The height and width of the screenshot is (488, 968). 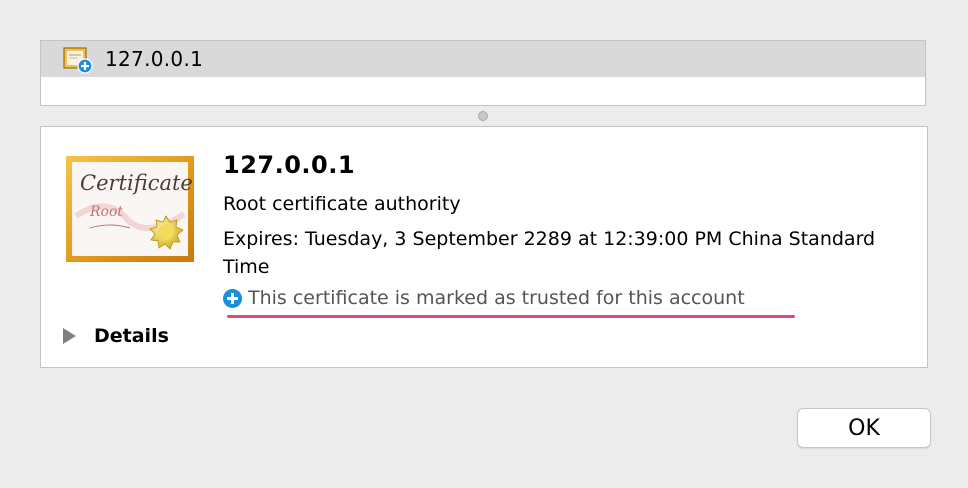 I want to click on split-view-handle, so click(x=483, y=116).